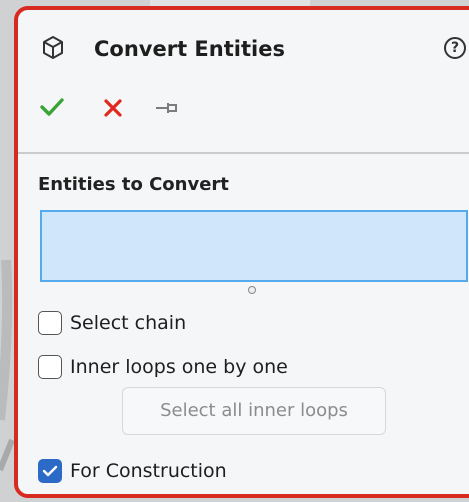 Image resolution: width=469 pixels, height=502 pixels. I want to click on select-chain-option: Select chain, so click(112, 323).